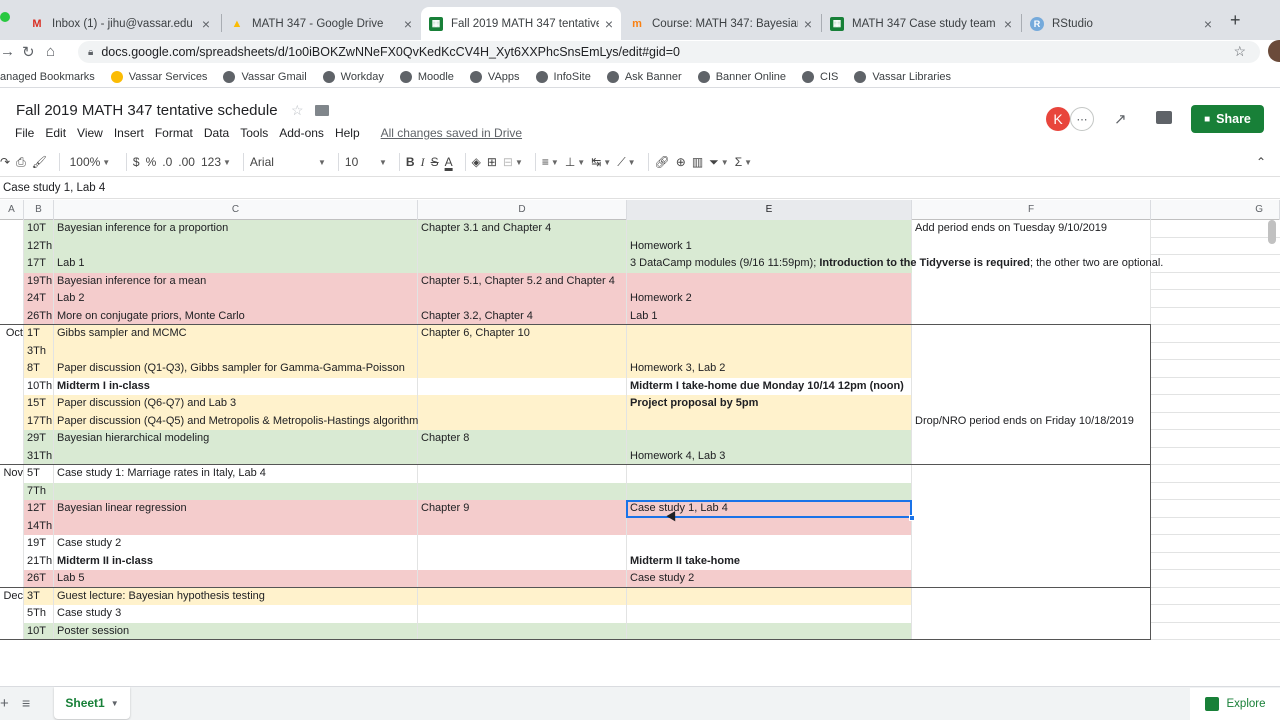 This screenshot has height=720, width=1280. What do you see at coordinates (1082, 119) in the screenshot?
I see `chat-icon: ⋯` at bounding box center [1082, 119].